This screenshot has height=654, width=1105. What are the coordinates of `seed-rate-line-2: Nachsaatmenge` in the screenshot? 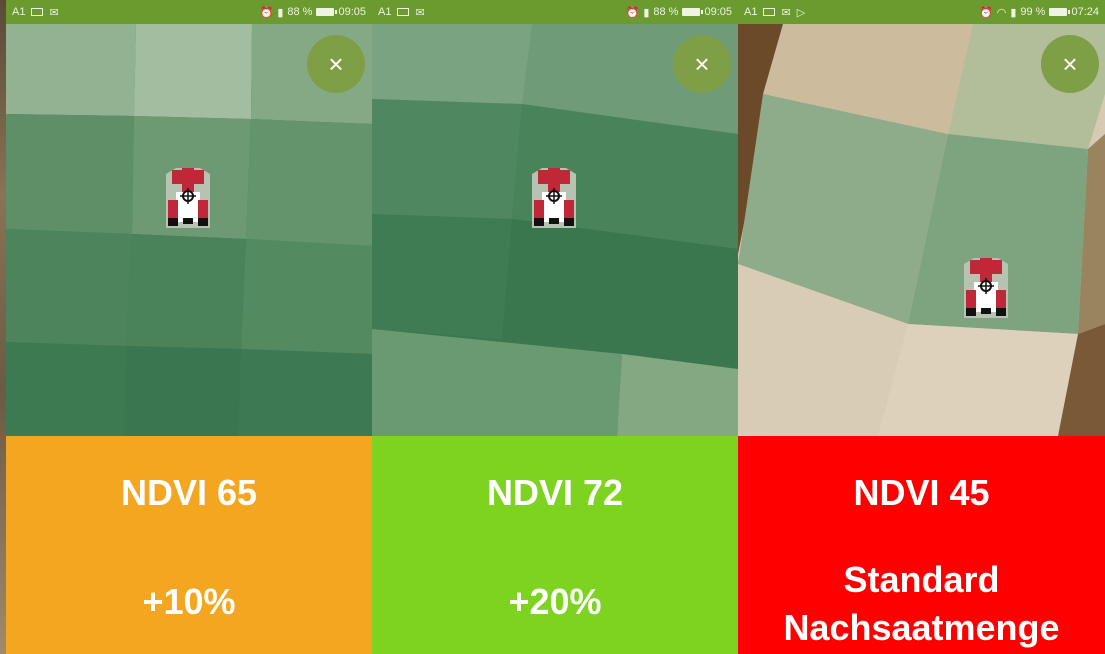 It's located at (921, 627).